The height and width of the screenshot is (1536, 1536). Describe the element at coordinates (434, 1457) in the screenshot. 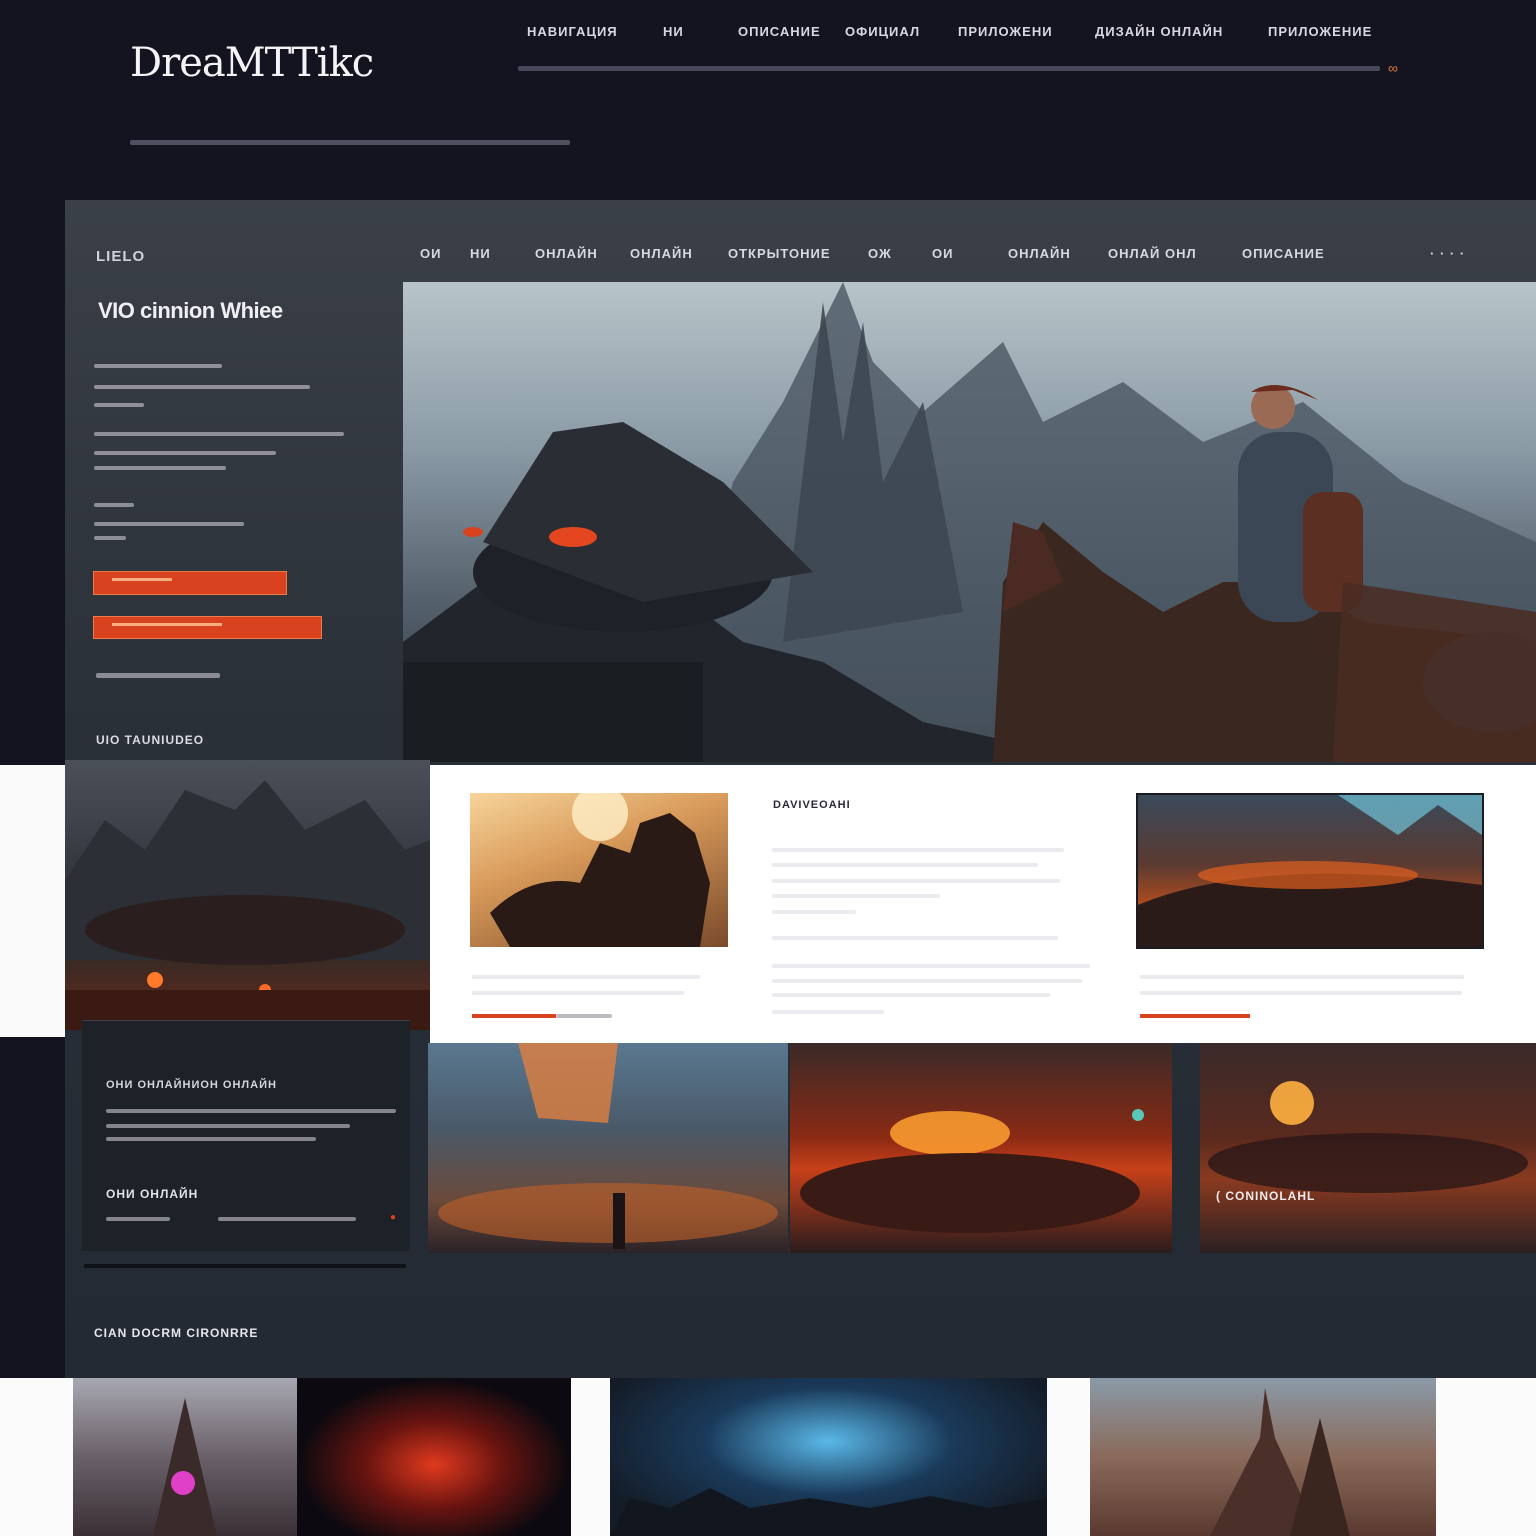

I see `thumb-fire` at that location.